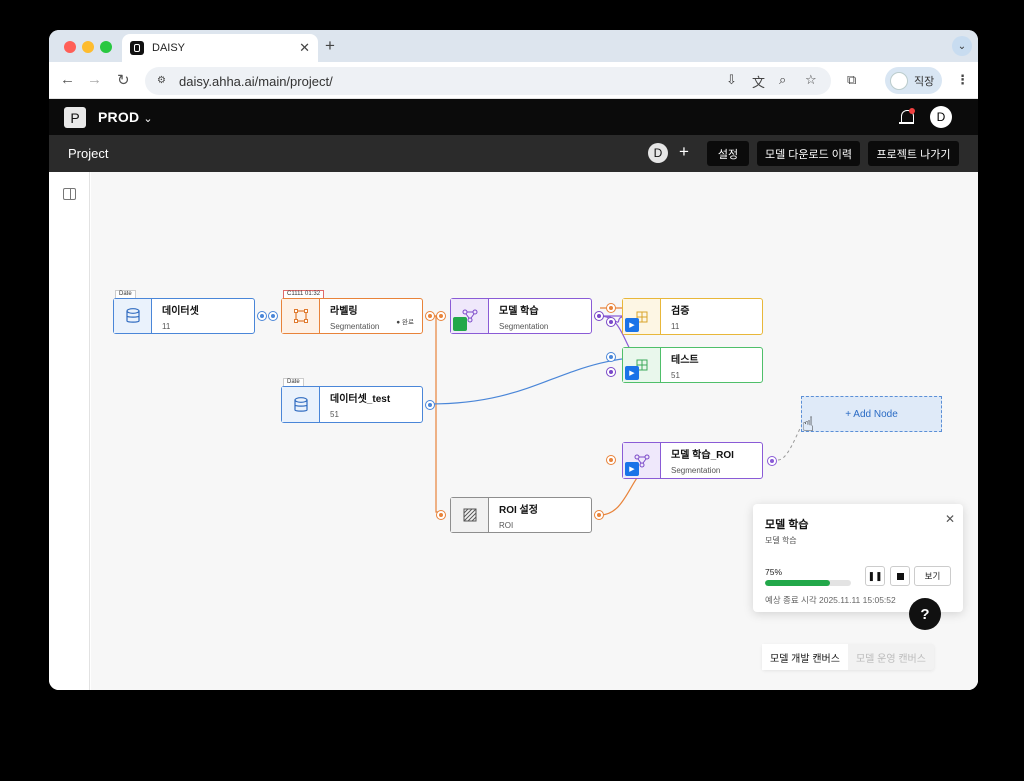 Image resolution: width=1024 pixels, height=781 pixels. Describe the element at coordinates (692, 365) in the screenshot. I see `test-node: ▶ 테스트 51` at that location.